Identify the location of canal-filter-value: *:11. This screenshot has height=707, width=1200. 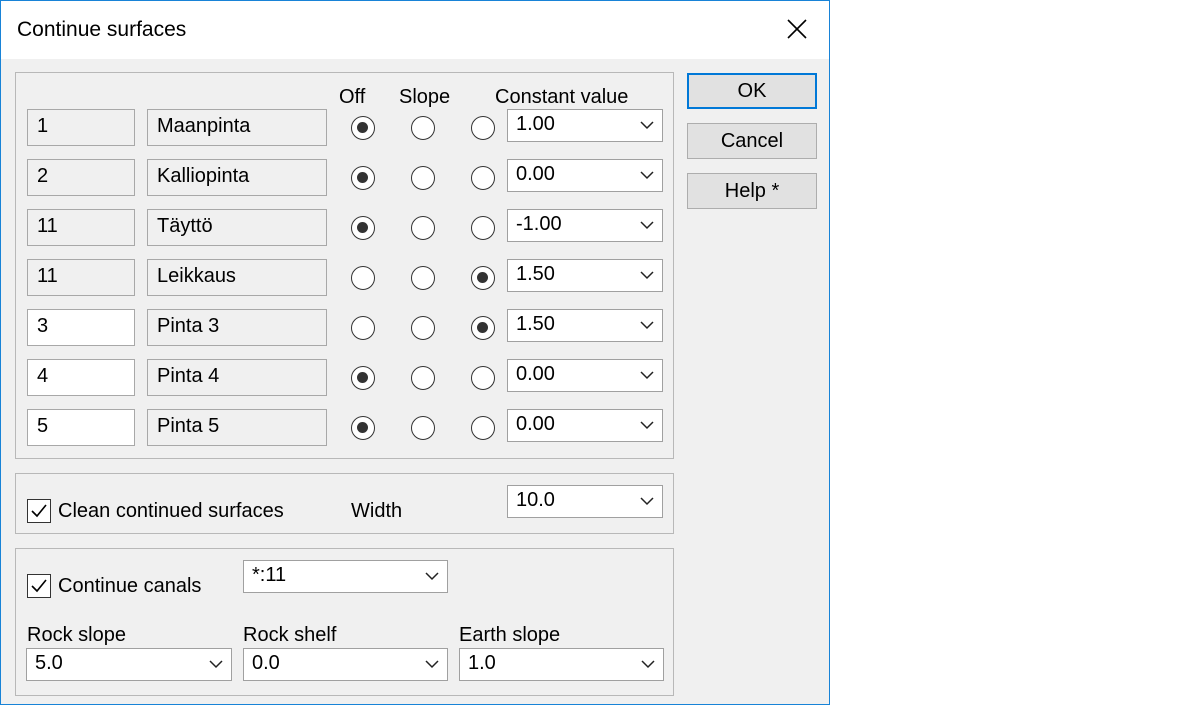
(269, 575).